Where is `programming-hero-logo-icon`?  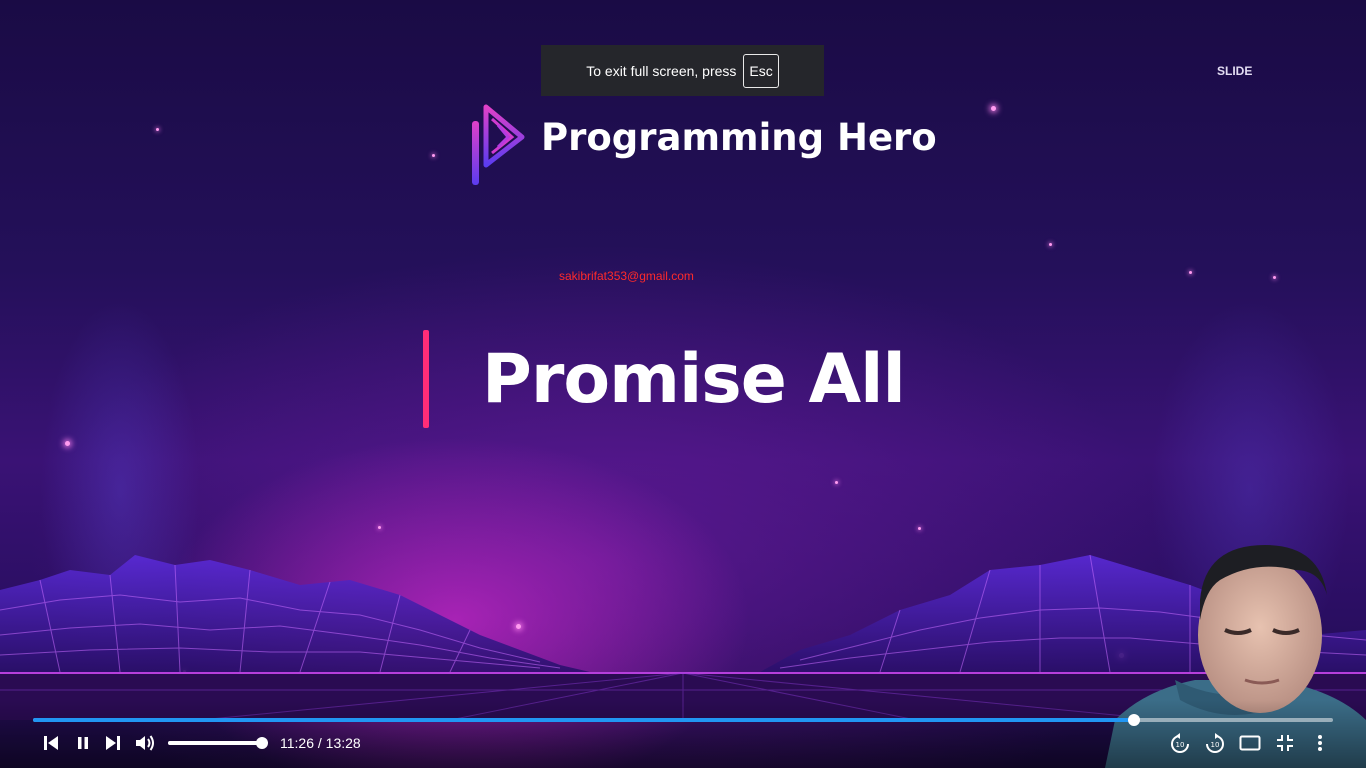
programming-hero-logo-icon is located at coordinates (498, 144).